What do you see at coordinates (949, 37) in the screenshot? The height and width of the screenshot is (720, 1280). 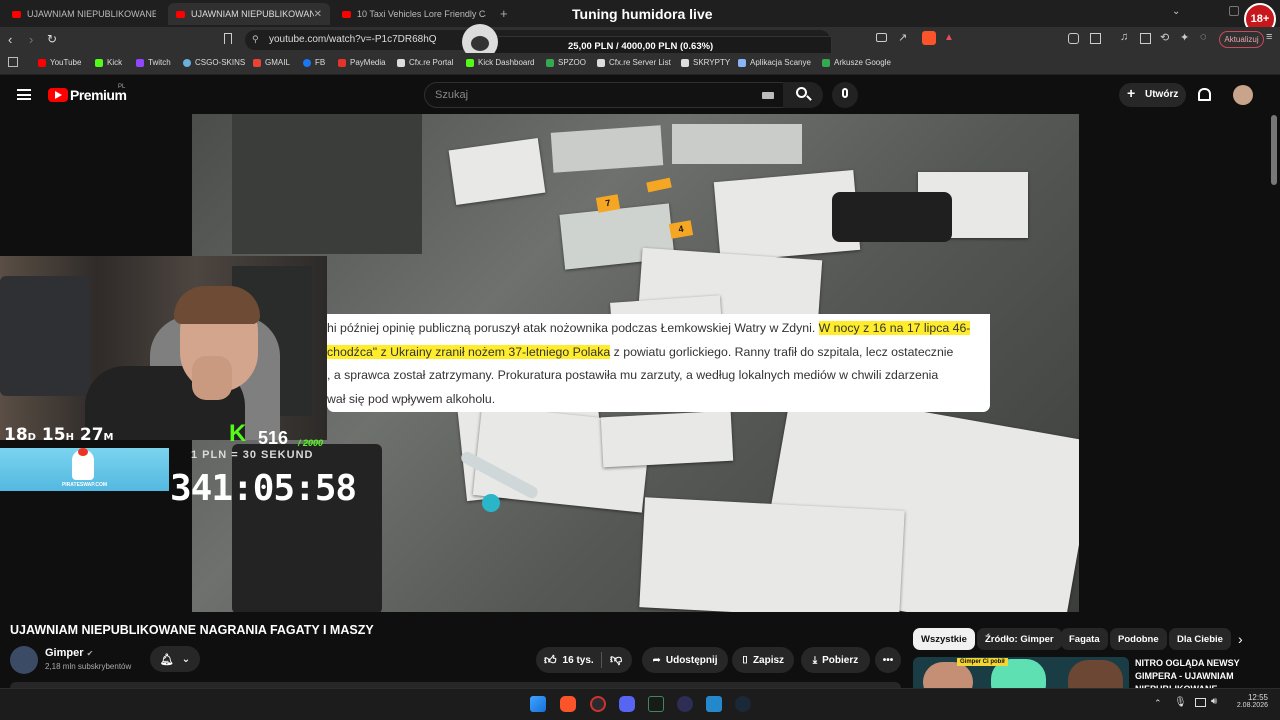 I see `brave-rewards-icon: ▲` at bounding box center [949, 37].